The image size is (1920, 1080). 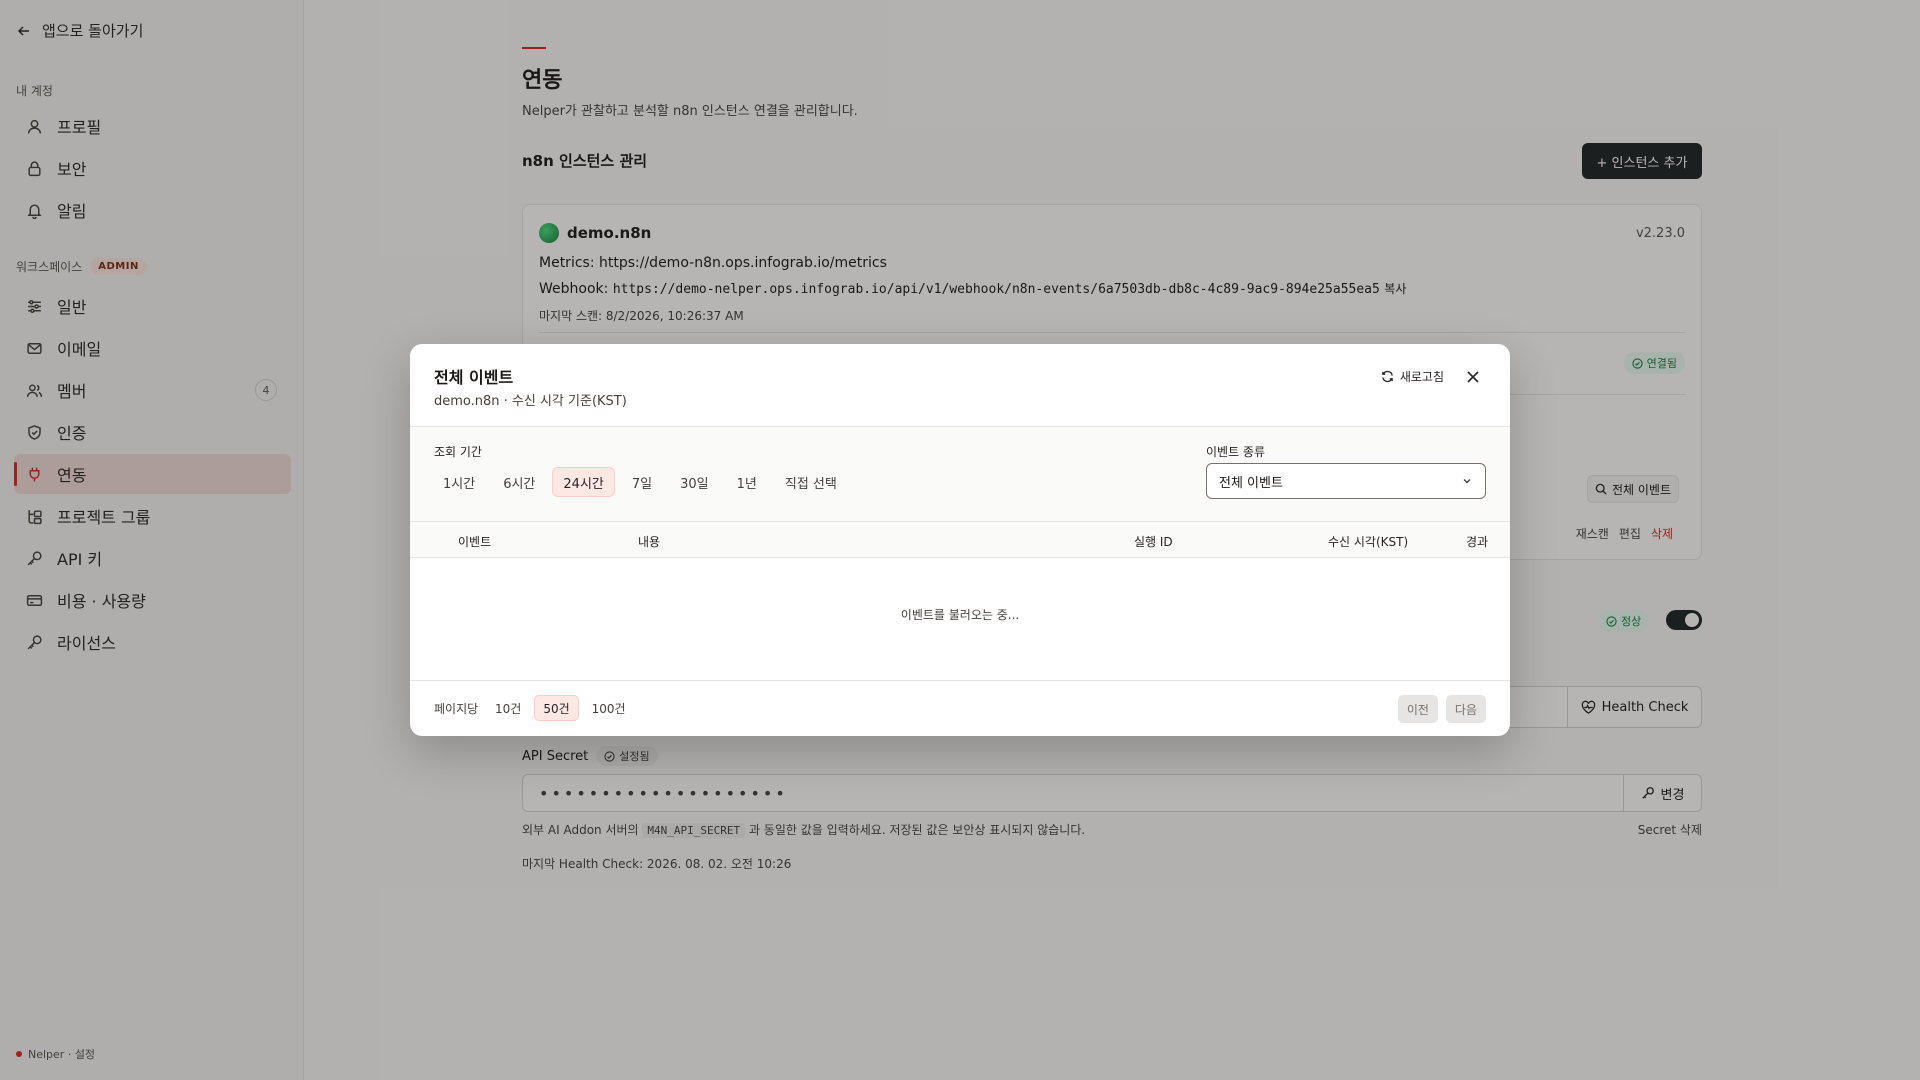 I want to click on per-page-100: 100건, so click(x=609, y=708).